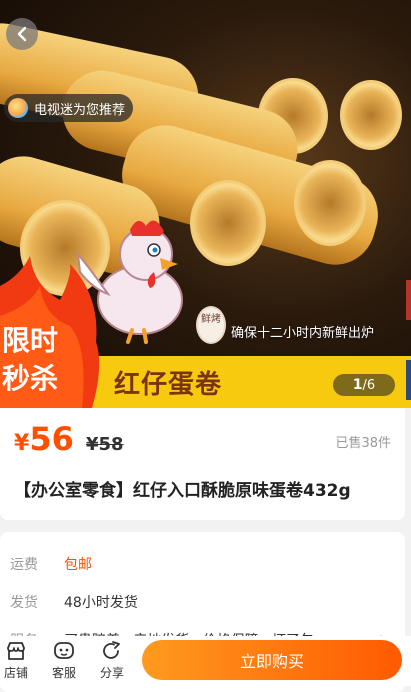  Describe the element at coordinates (357, 385) in the screenshot. I see `page-current: 1` at that location.